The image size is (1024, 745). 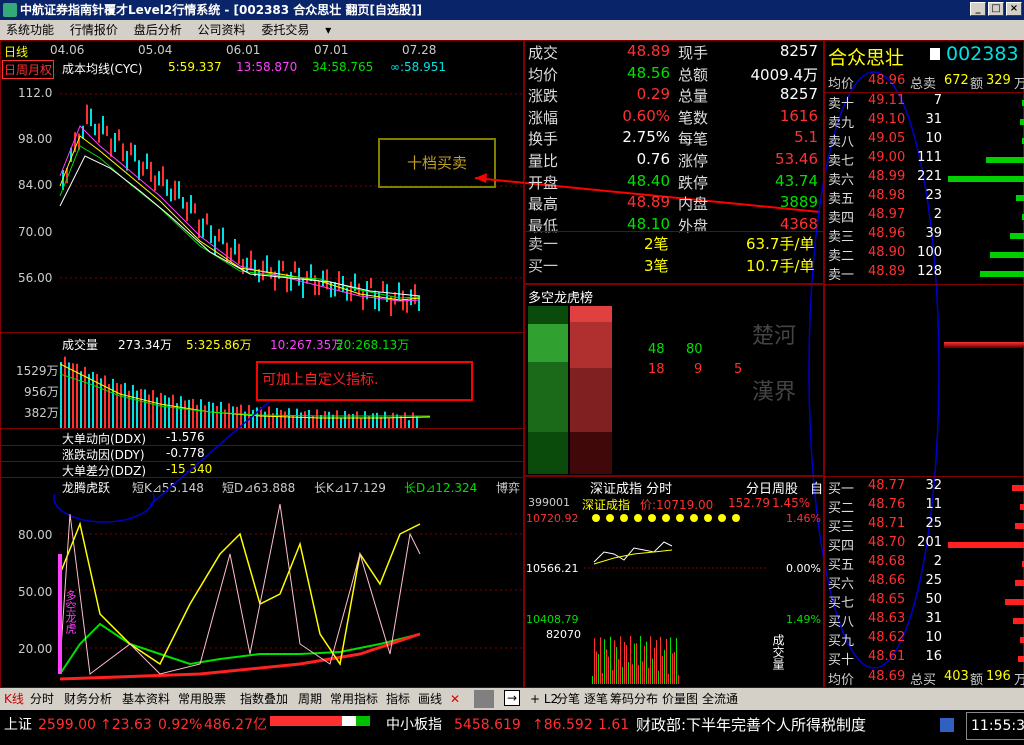 What do you see at coordinates (806, 137) in the screenshot?
I see `quote-cell: 5.1` at bounding box center [806, 137].